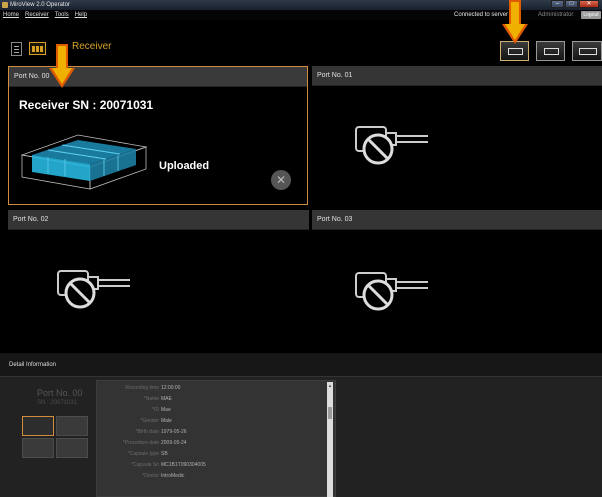 This screenshot has width=602, height=497. I want to click on menu-receiver: Receiver, so click(37, 15).